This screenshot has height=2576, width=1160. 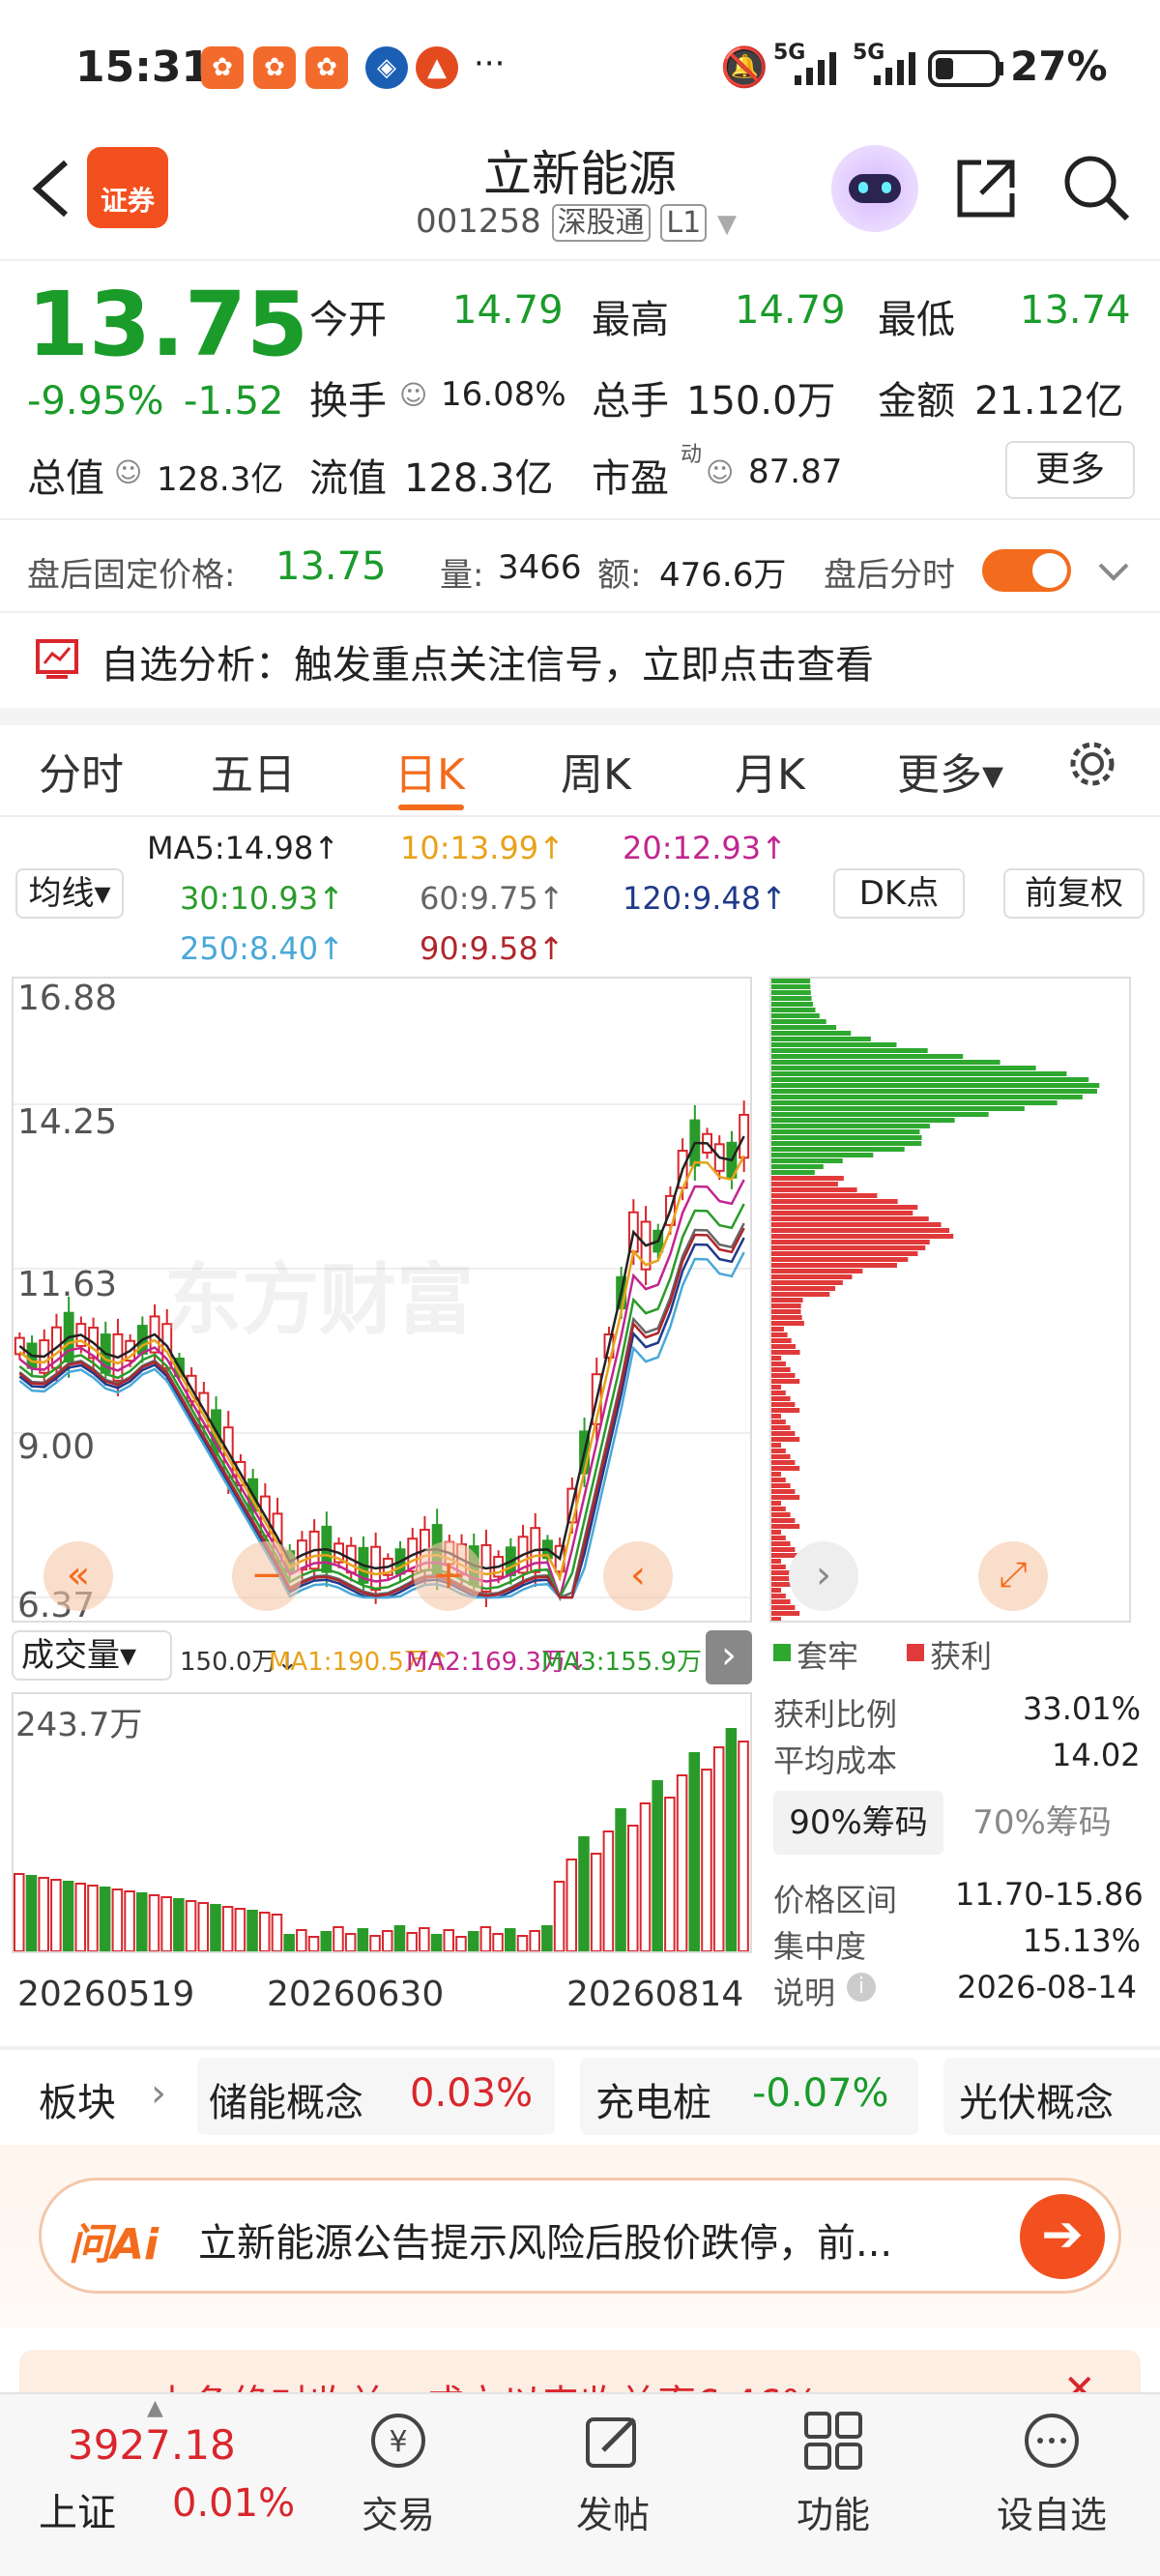 I want to click on expand-icon: ⤢, so click(x=1013, y=1576).